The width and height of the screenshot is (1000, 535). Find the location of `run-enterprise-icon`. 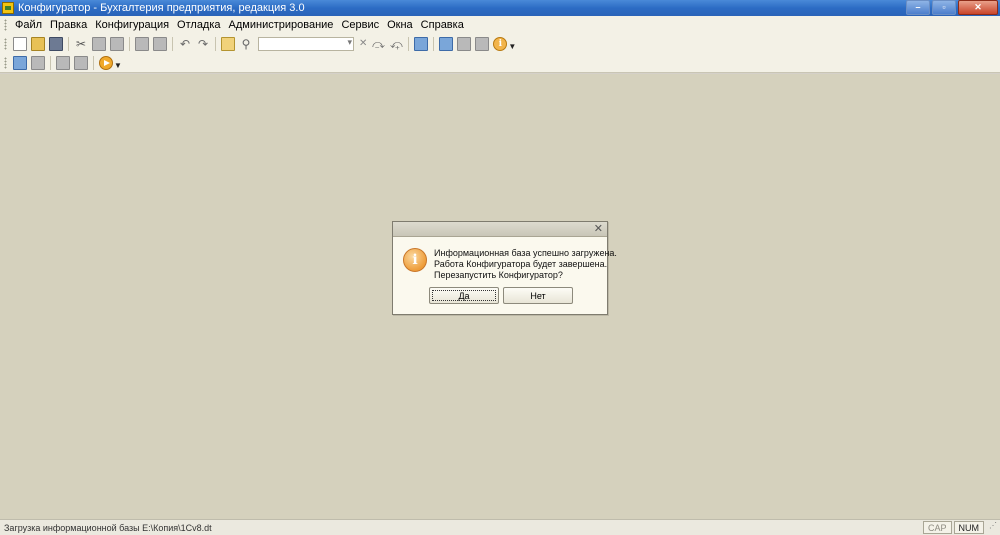

run-enterprise-icon is located at coordinates (106, 62).